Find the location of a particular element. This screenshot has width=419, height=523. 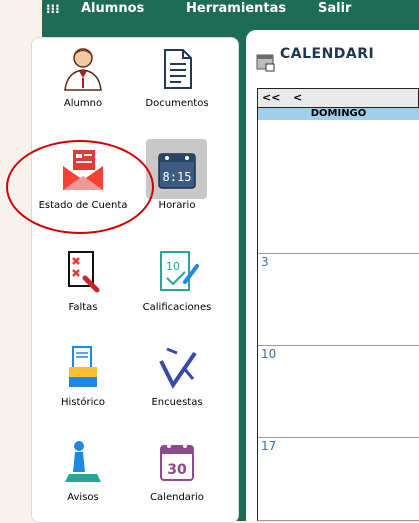

schedule-clock-icon: 8:15 is located at coordinates (177, 170).